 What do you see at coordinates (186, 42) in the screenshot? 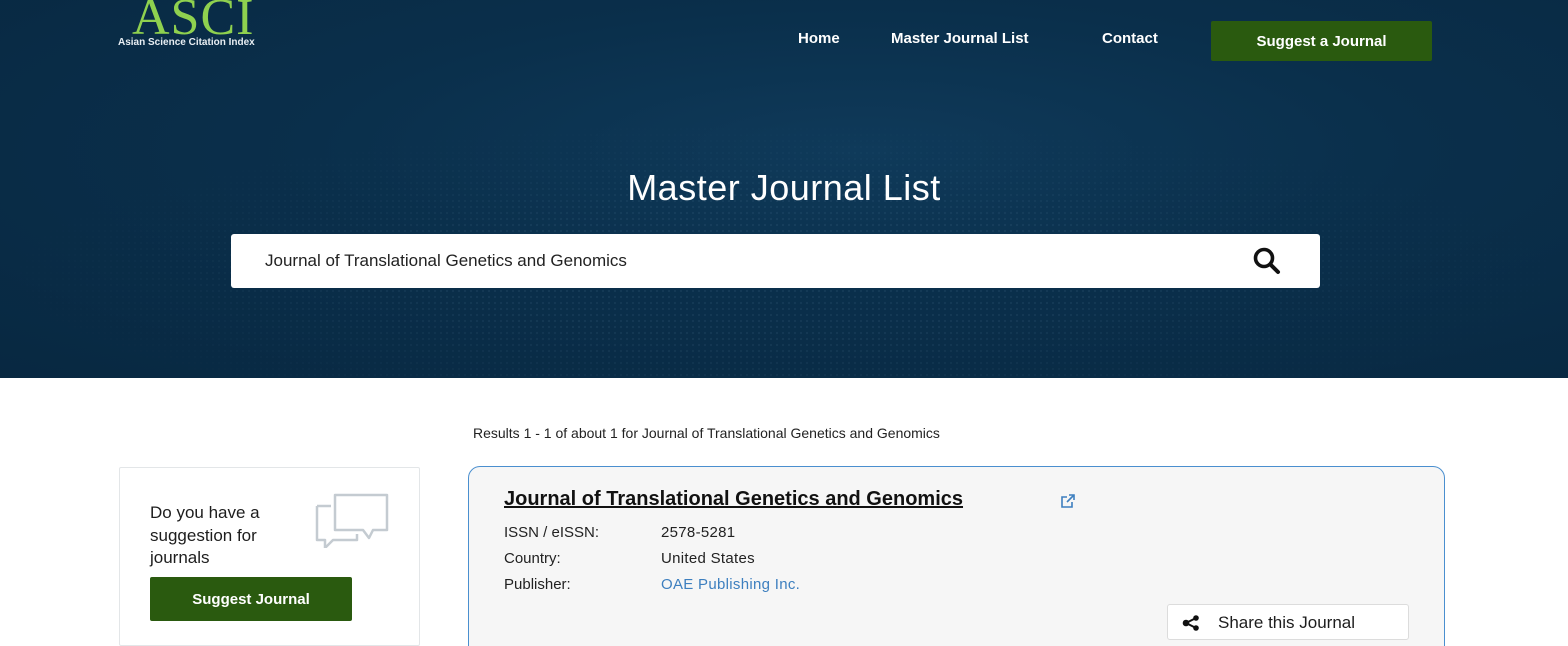
I see `logo-subtitle: Asian Science Citation Index` at bounding box center [186, 42].